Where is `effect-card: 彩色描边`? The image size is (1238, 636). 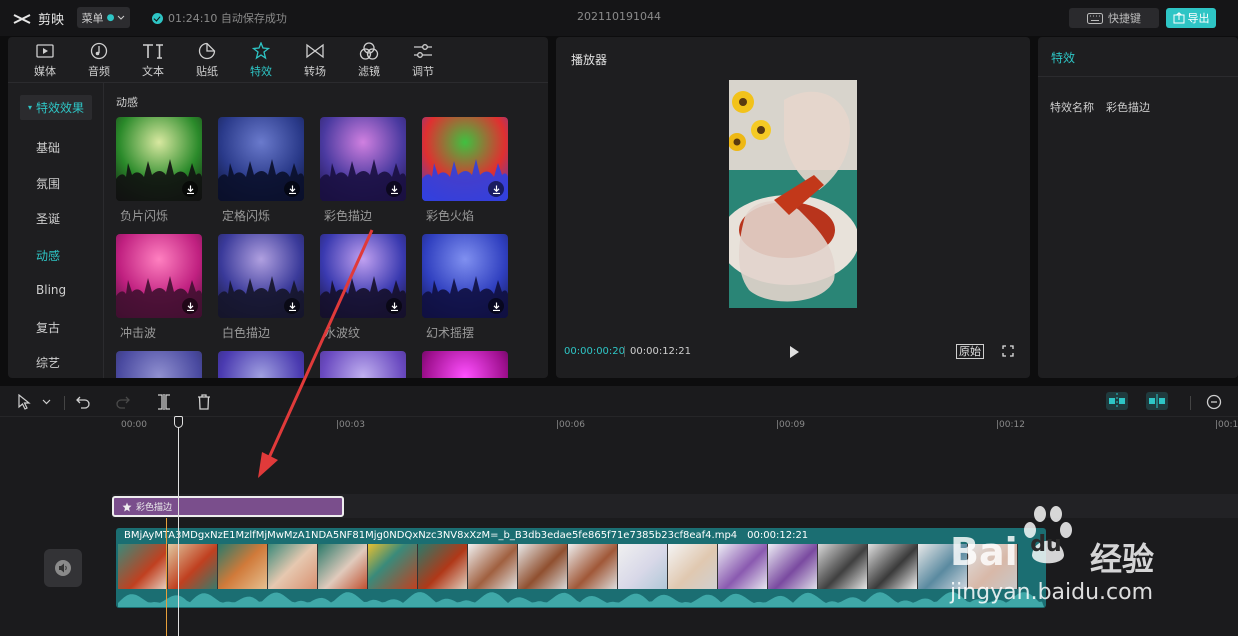 effect-card: 彩色描边 is located at coordinates (363, 170).